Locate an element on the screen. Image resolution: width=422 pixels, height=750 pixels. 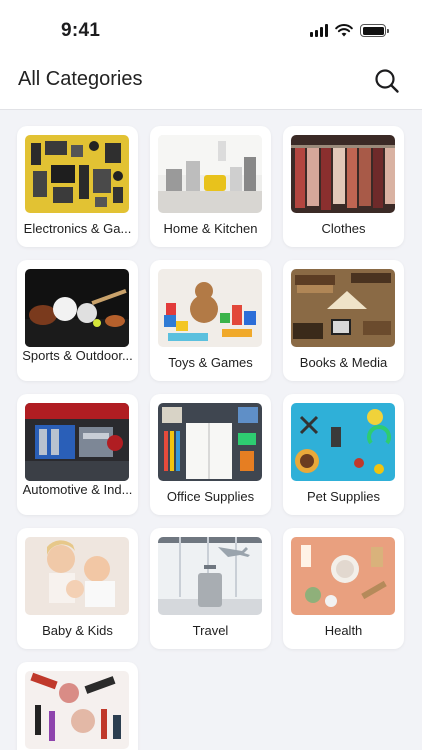
category-label: Baby & Kids is located at coordinates (77, 630).